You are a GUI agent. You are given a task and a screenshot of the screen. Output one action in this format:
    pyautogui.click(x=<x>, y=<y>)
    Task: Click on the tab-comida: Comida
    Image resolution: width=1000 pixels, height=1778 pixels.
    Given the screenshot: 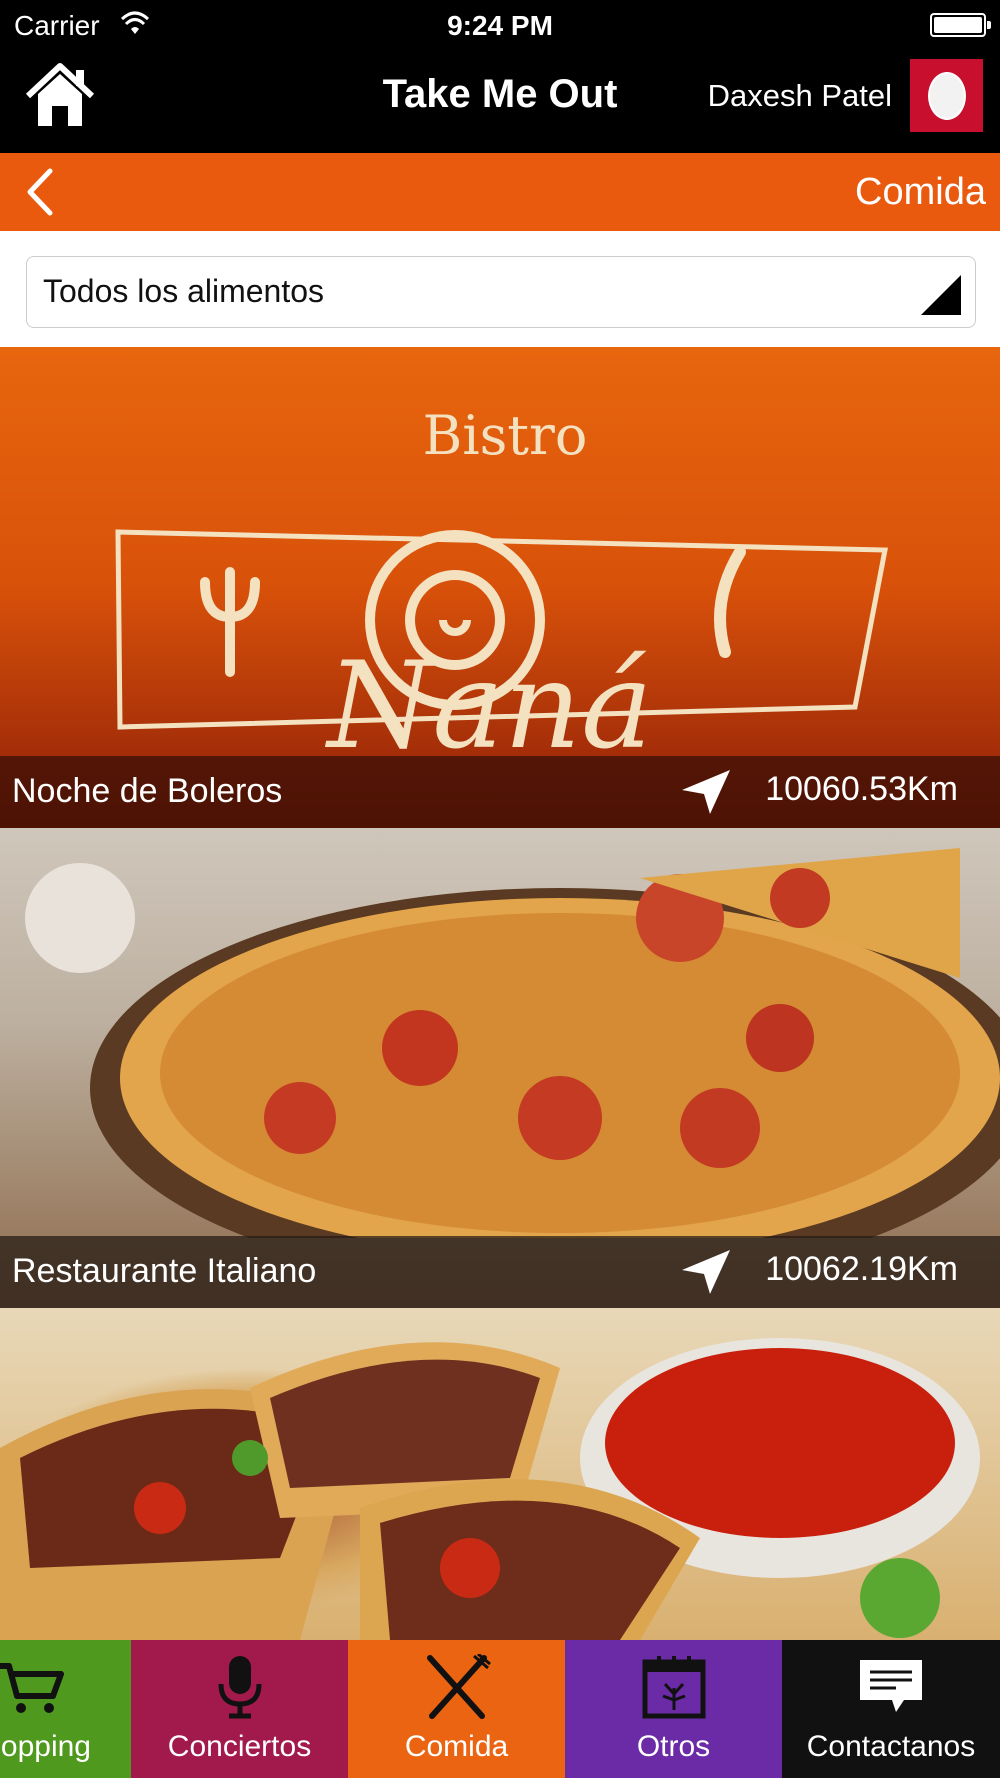 What is the action you would take?
    pyautogui.click(x=456, y=1709)
    